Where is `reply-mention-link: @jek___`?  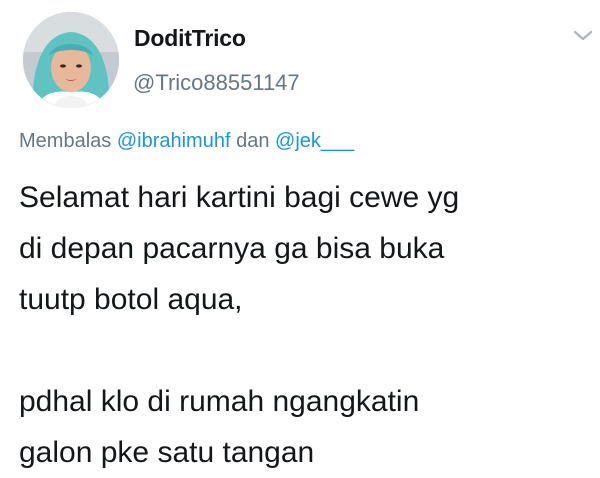
reply-mention-link: @jek___ is located at coordinates (314, 141).